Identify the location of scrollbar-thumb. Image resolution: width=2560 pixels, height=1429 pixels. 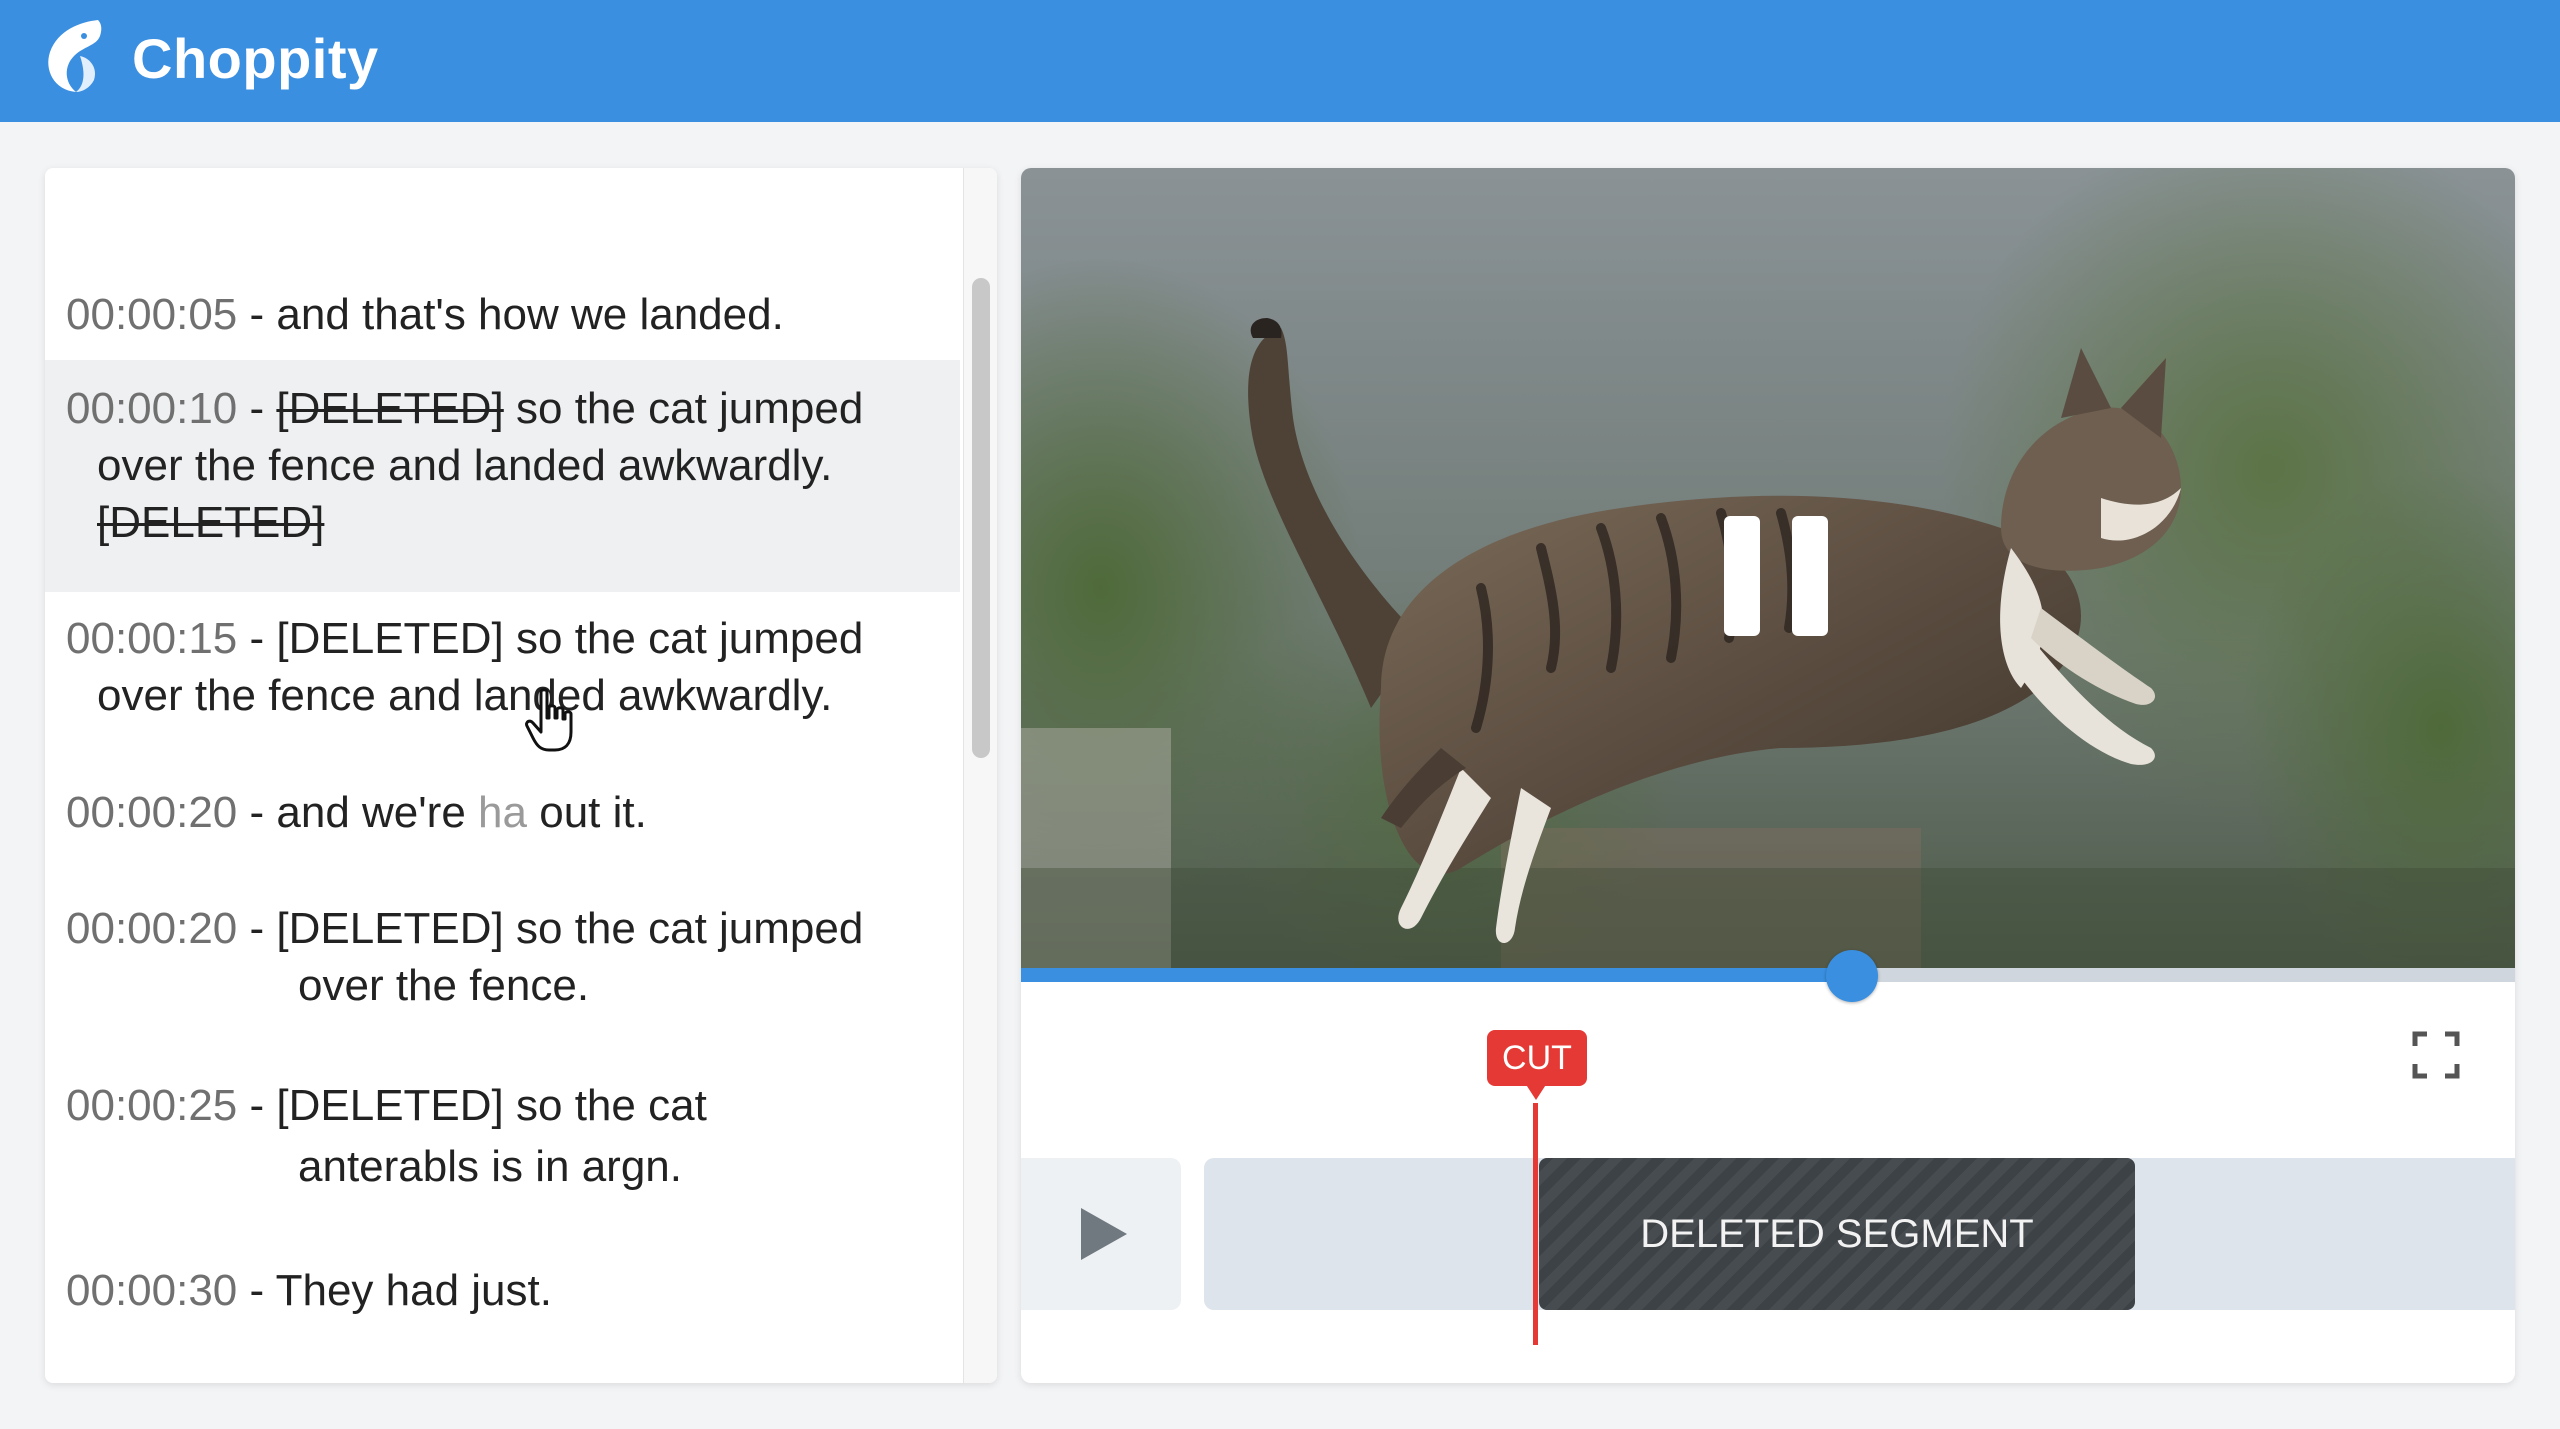
(981, 518).